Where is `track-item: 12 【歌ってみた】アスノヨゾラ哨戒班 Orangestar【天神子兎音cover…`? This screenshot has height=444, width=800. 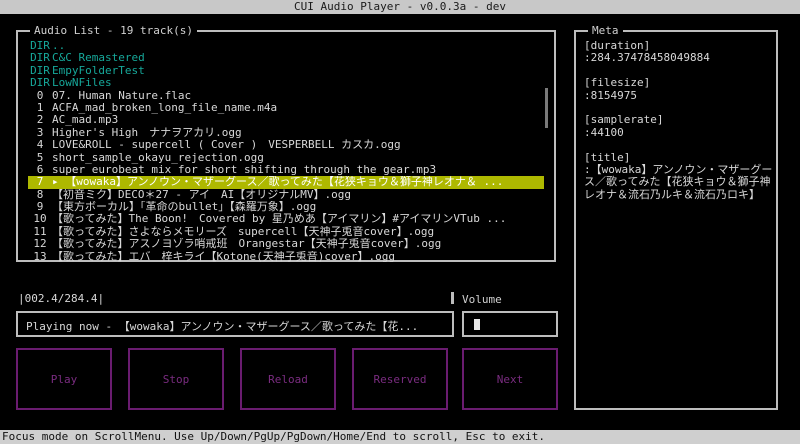 track-item: 12 【歌ってみた】アスノヨゾラ哨戒班 Orangestar【天神子兎音cover… is located at coordinates (286, 244).